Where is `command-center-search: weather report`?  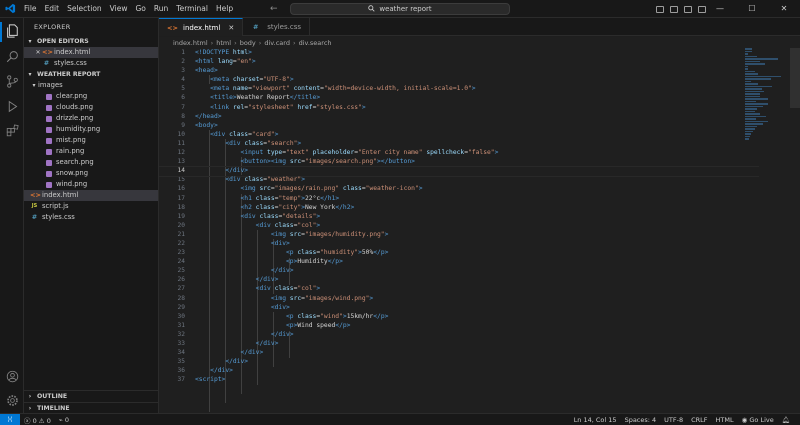
command-center-search: weather report is located at coordinates (400, 9).